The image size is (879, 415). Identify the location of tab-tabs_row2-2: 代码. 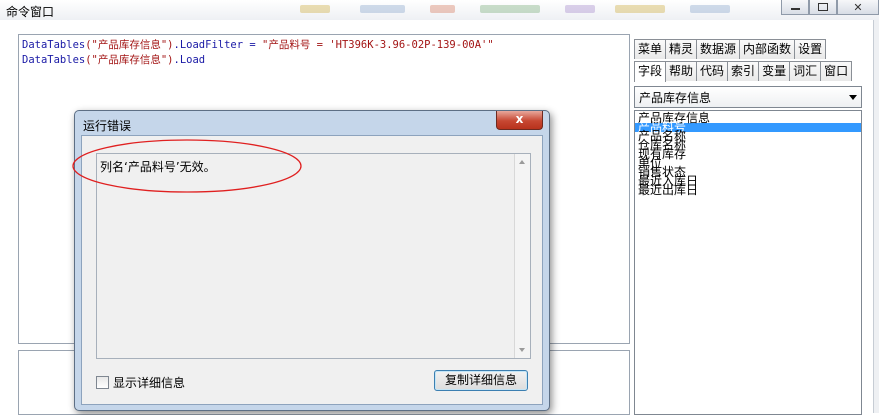
(712, 71).